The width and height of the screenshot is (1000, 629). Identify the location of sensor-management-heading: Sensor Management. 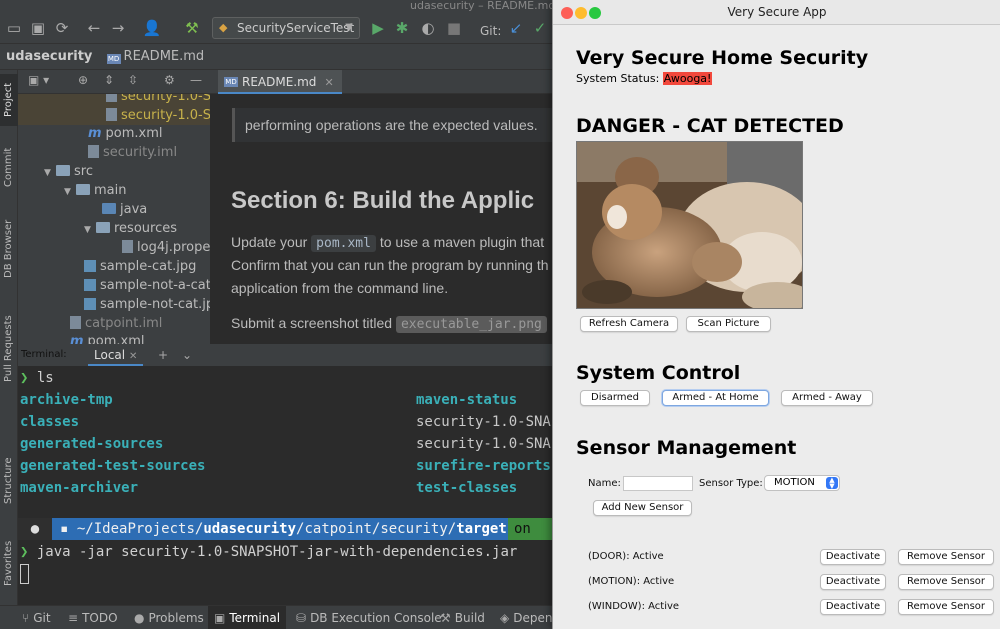
(686, 448).